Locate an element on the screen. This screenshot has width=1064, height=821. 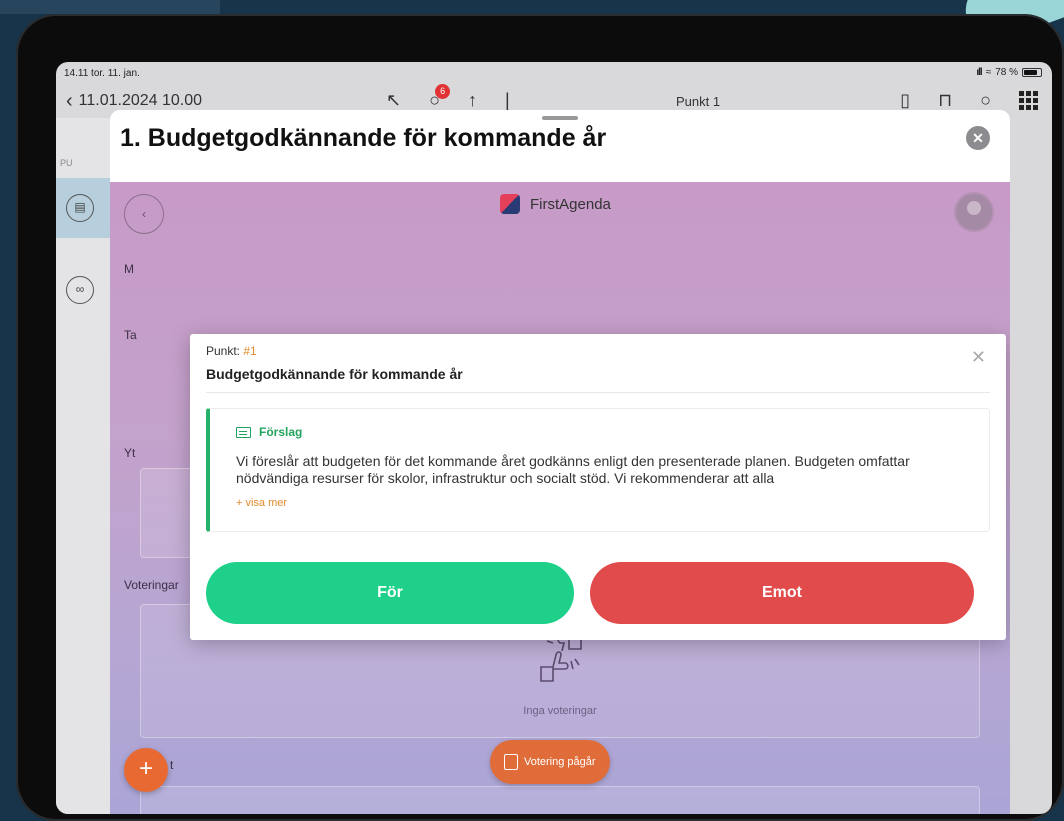
toolbar-title: Punkt 1 is located at coordinates (698, 101).